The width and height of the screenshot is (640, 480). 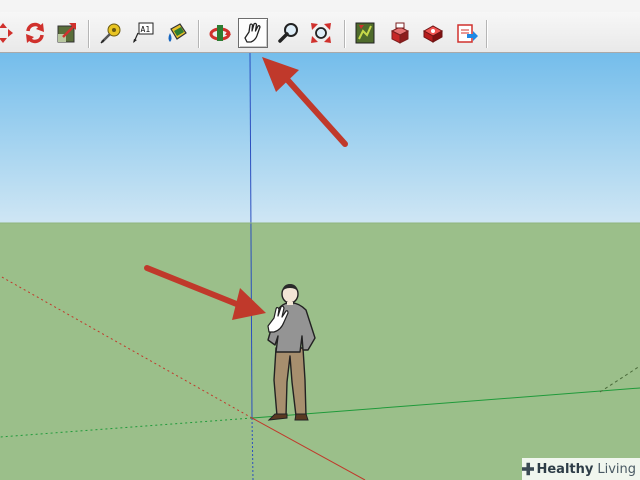 I want to click on annotation-arrow-to-pan-tool, so click(x=305, y=102).